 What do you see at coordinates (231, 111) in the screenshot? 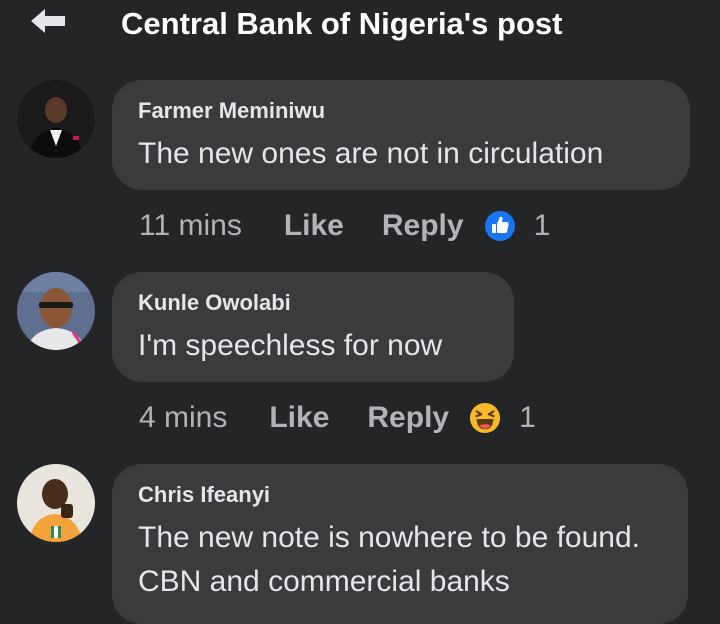
I see `comment-author: Farmer Meminiwu` at bounding box center [231, 111].